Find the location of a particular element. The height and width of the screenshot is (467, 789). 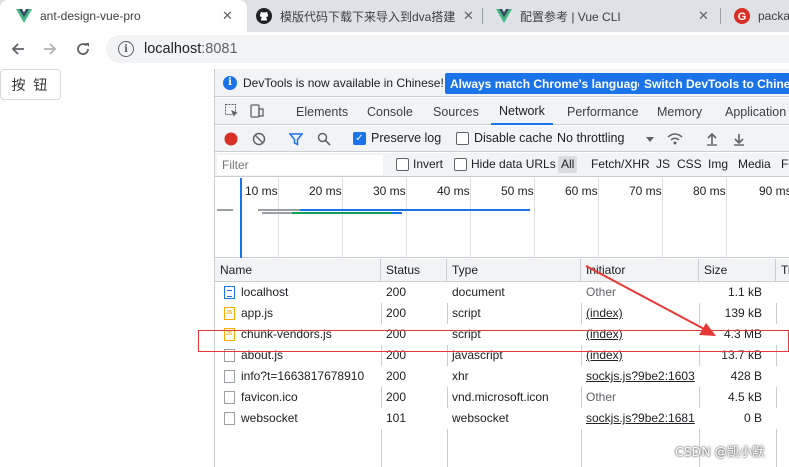

column-header-initiator: Initiator is located at coordinates (640, 270).